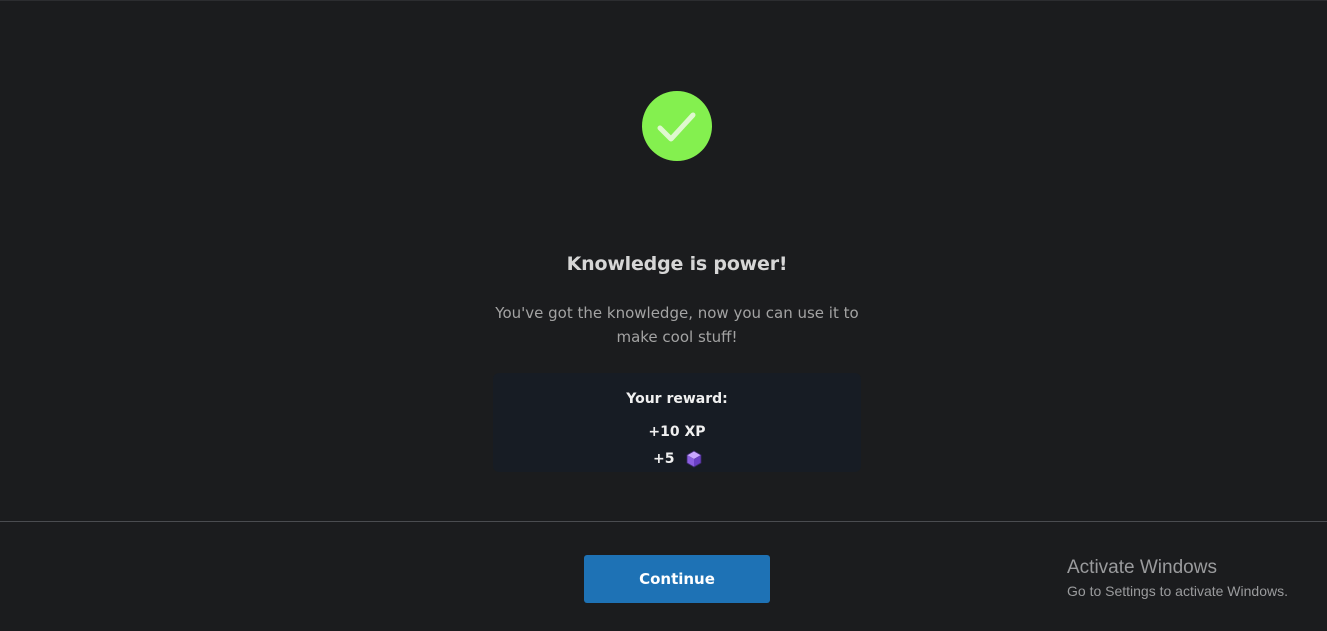  I want to click on checkmark-success-icon, so click(677, 126).